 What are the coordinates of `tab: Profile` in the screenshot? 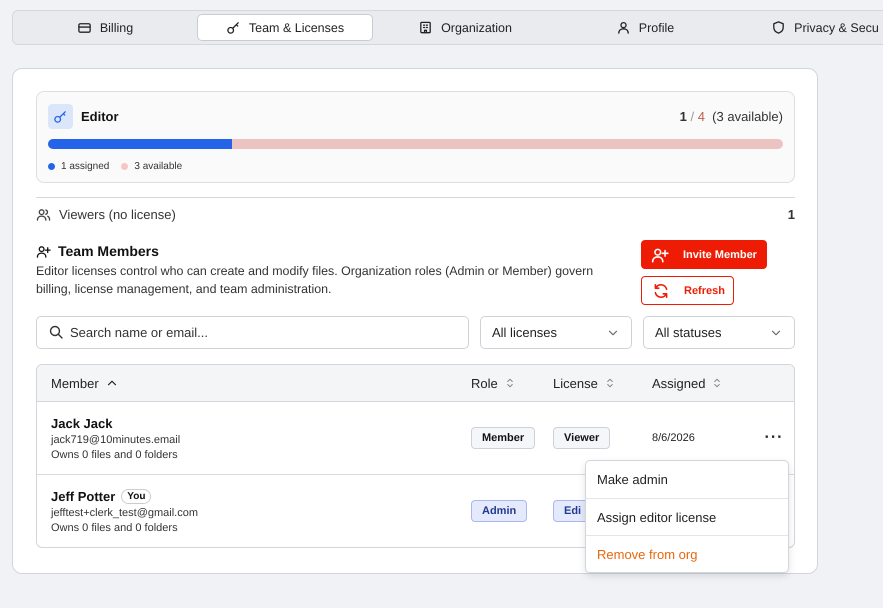 It's located at (645, 27).